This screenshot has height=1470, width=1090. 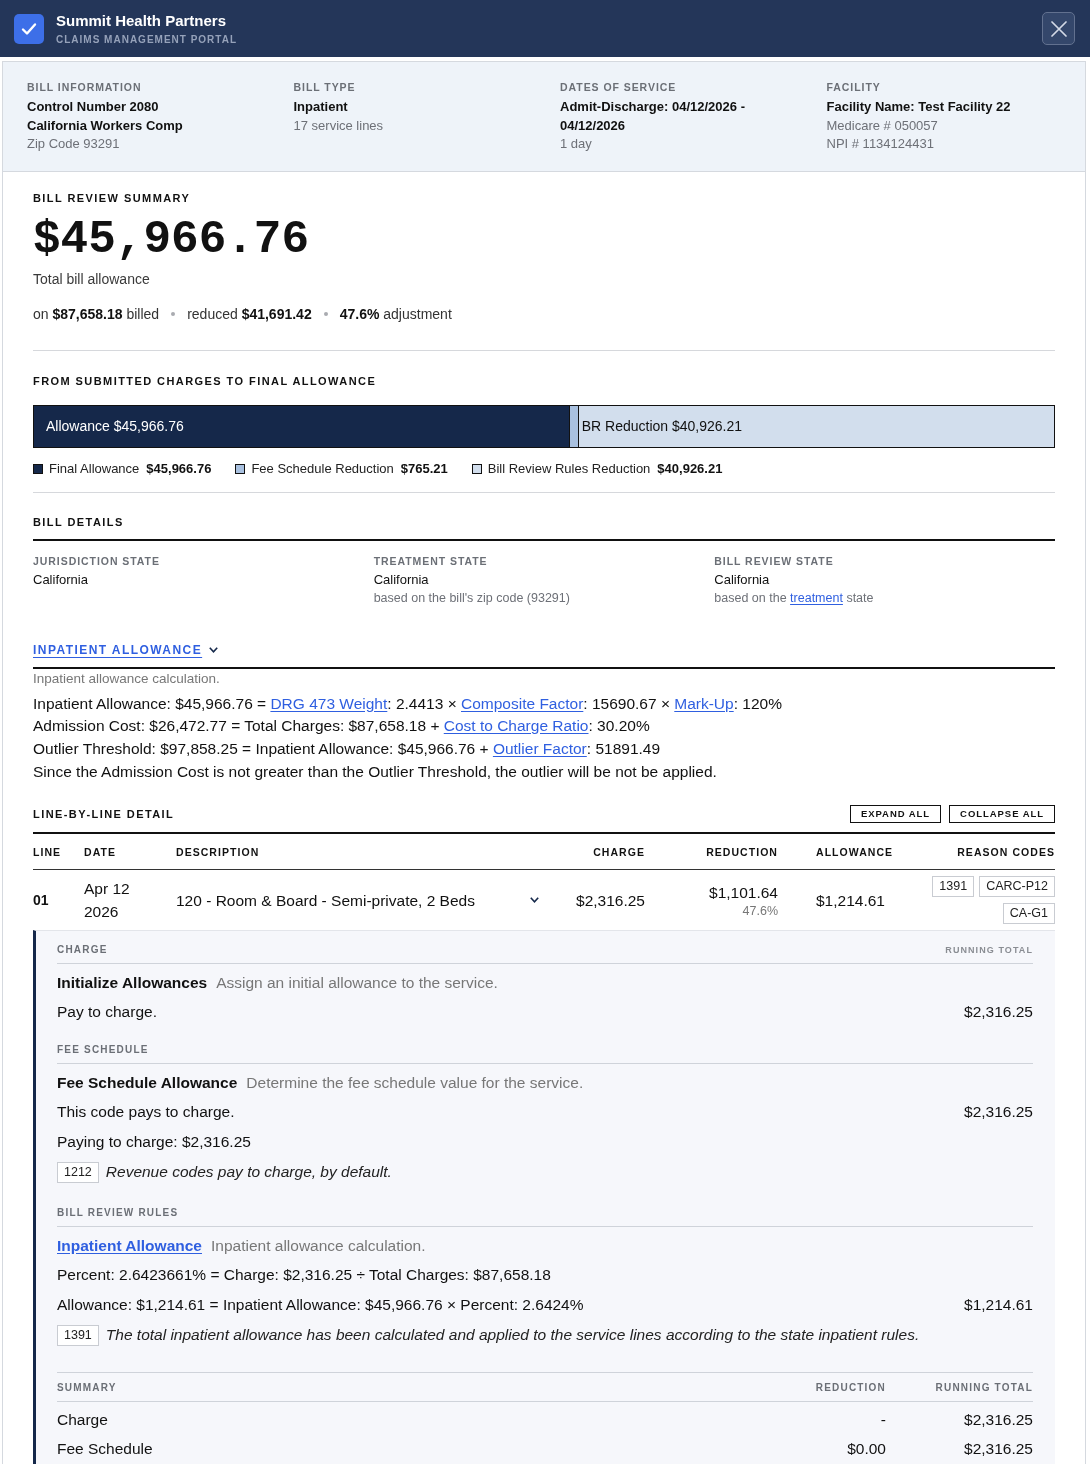 What do you see at coordinates (100, 852) in the screenshot?
I see `column-header: DATE` at bounding box center [100, 852].